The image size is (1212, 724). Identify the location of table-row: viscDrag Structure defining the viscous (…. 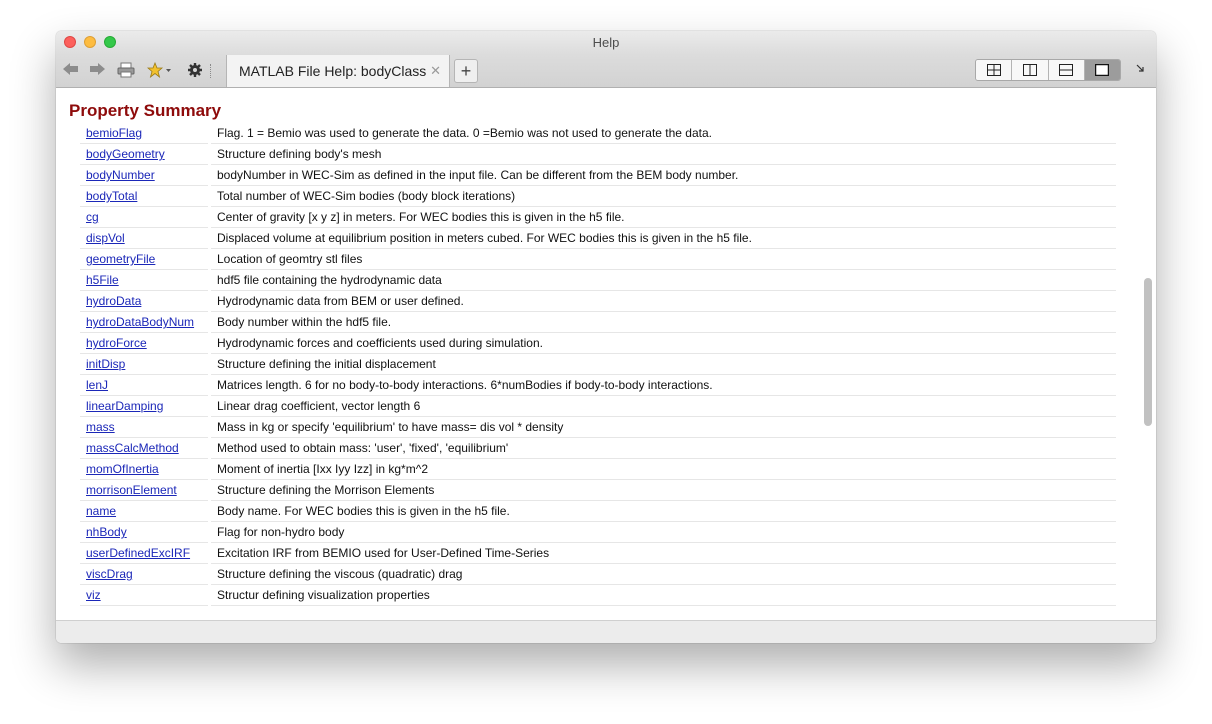
(598, 574).